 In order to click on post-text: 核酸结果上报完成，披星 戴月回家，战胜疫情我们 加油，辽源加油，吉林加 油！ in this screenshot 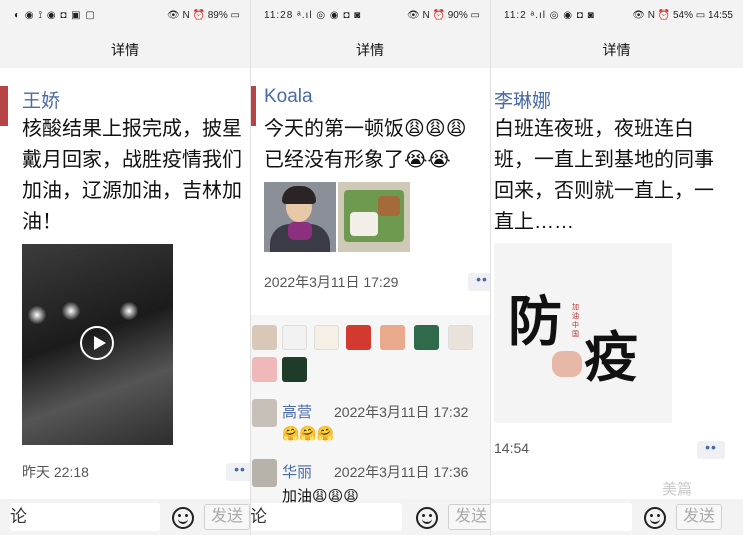, I will do `click(132, 175)`.